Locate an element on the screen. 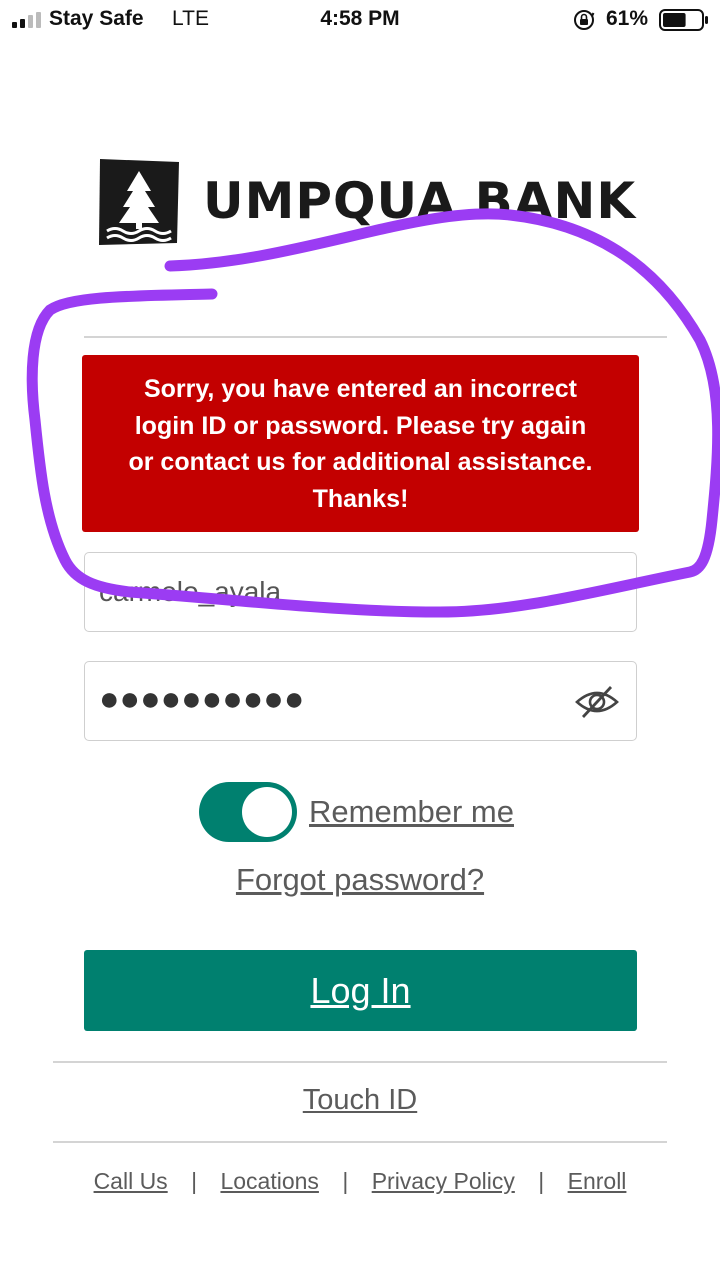 This screenshot has width=720, height=1280. username-field-container is located at coordinates (360, 592).